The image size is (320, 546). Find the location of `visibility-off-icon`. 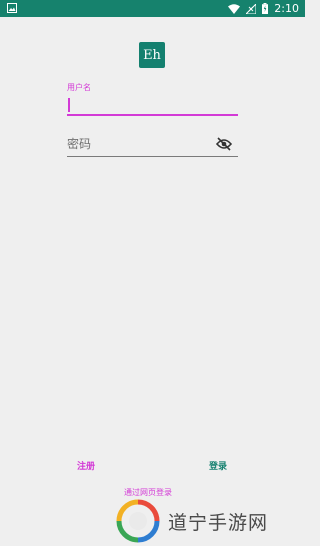

visibility-off-icon is located at coordinates (224, 144).